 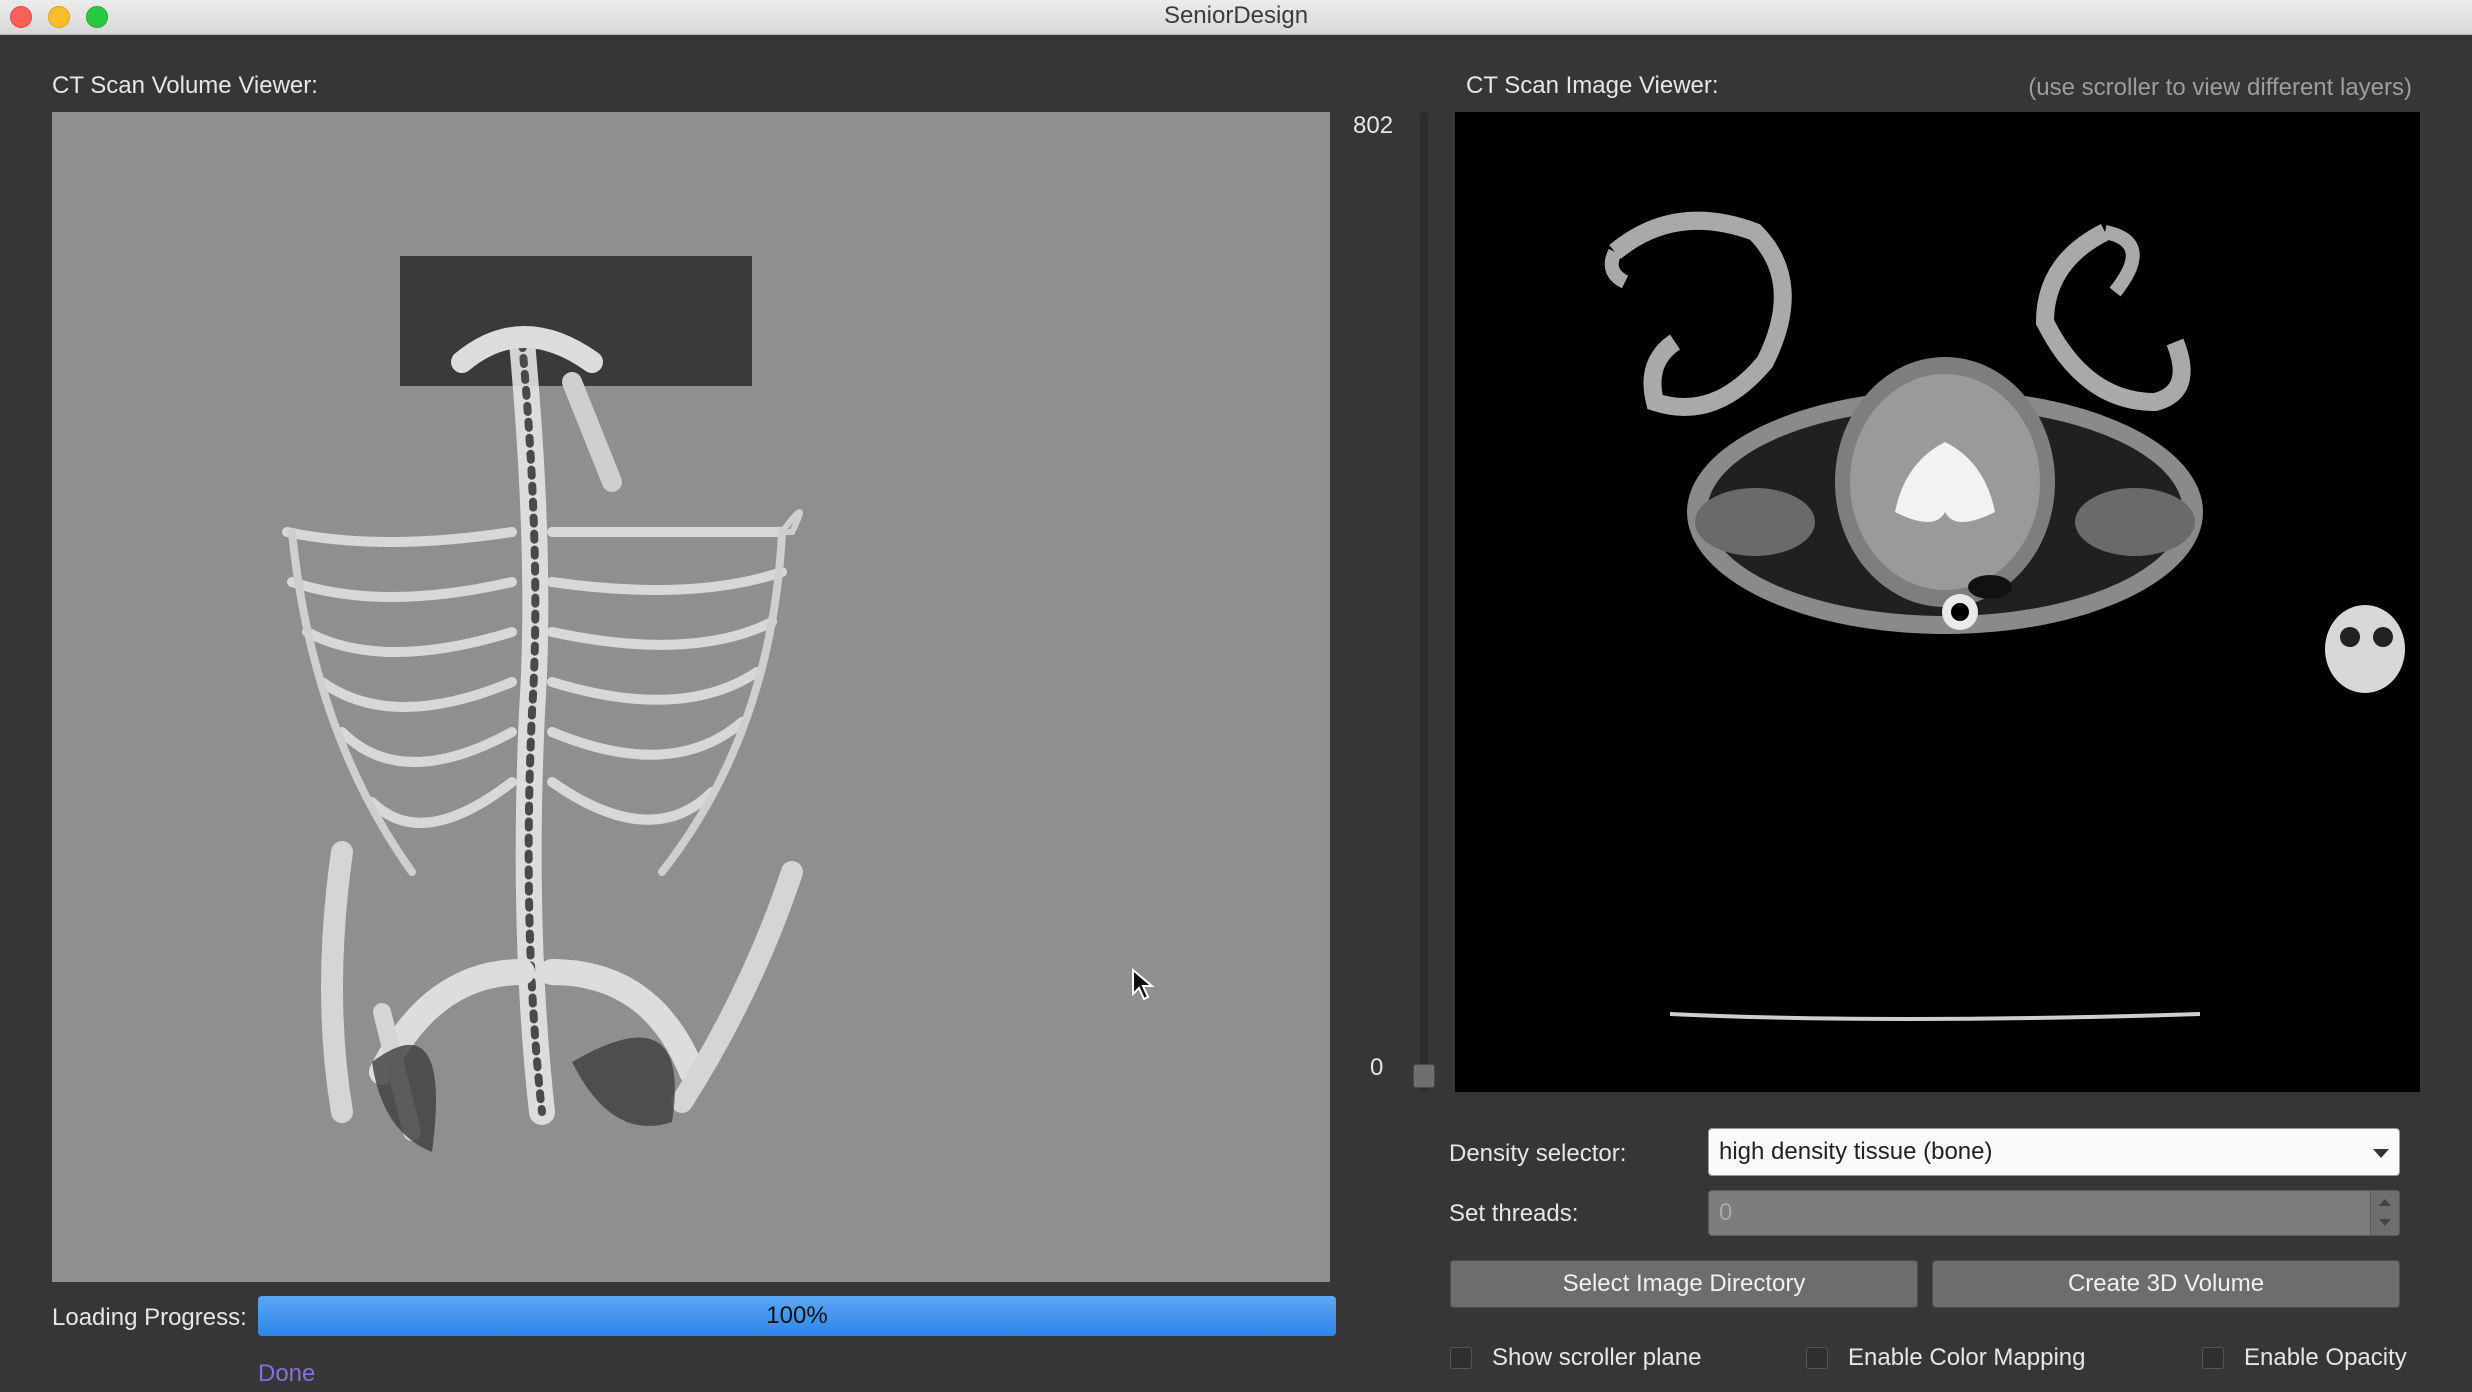 What do you see at coordinates (1856, 1151) in the screenshot?
I see `density-selected-value: high density tissue (bone)` at bounding box center [1856, 1151].